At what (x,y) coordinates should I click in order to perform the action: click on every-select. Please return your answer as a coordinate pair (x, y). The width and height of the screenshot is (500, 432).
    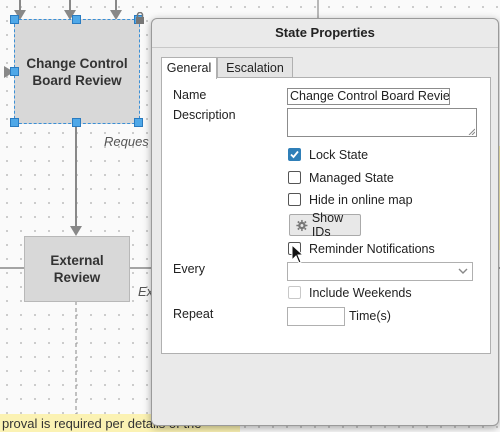
    Looking at the image, I should click on (380, 271).